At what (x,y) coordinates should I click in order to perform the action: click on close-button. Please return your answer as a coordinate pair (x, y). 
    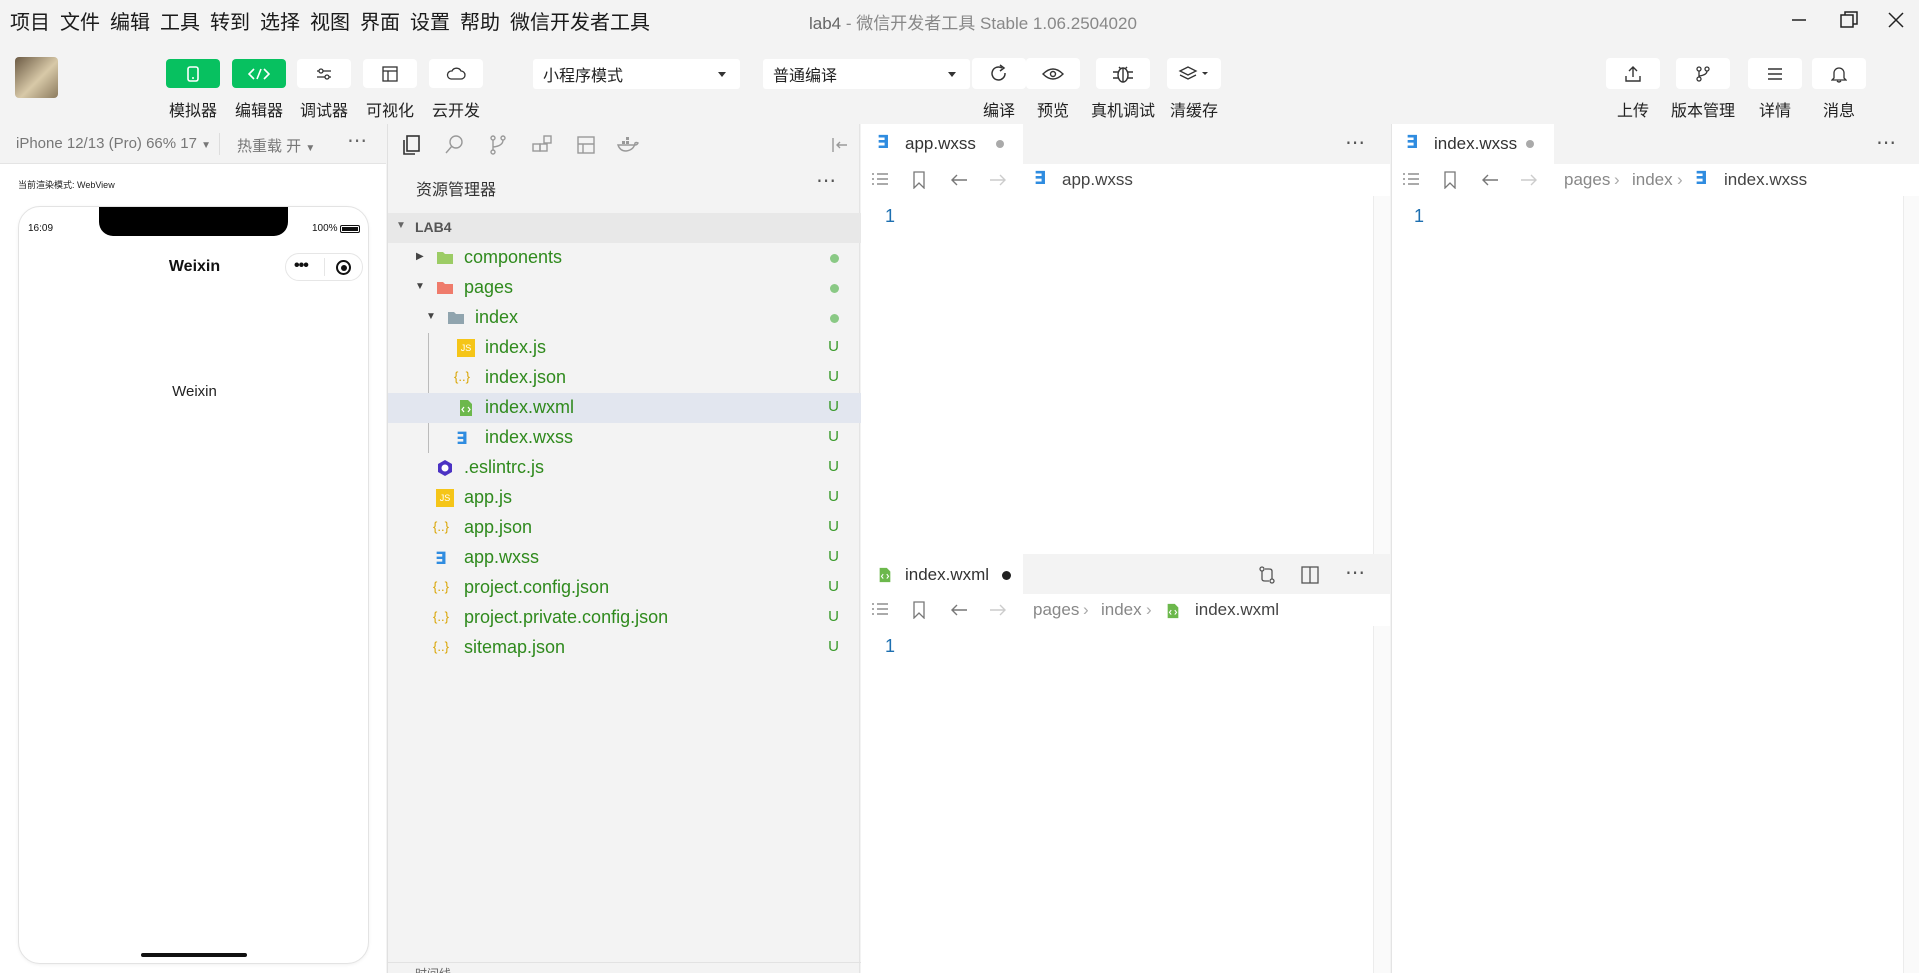
    Looking at the image, I should click on (1896, 20).